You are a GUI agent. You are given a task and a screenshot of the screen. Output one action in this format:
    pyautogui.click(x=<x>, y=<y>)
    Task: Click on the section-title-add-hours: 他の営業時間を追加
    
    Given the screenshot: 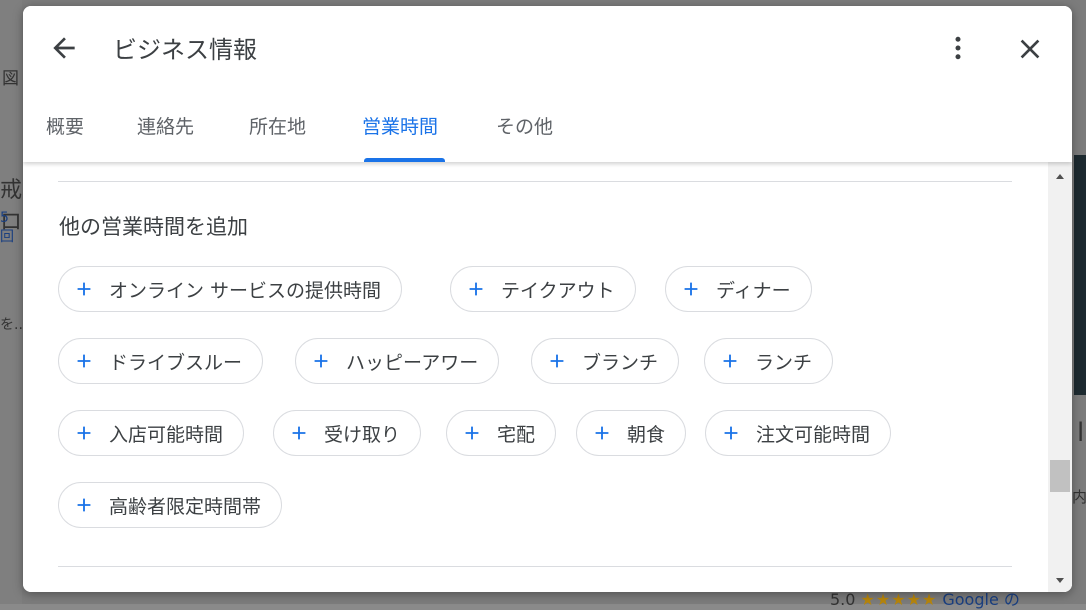 What is the action you would take?
    pyautogui.click(x=153, y=227)
    